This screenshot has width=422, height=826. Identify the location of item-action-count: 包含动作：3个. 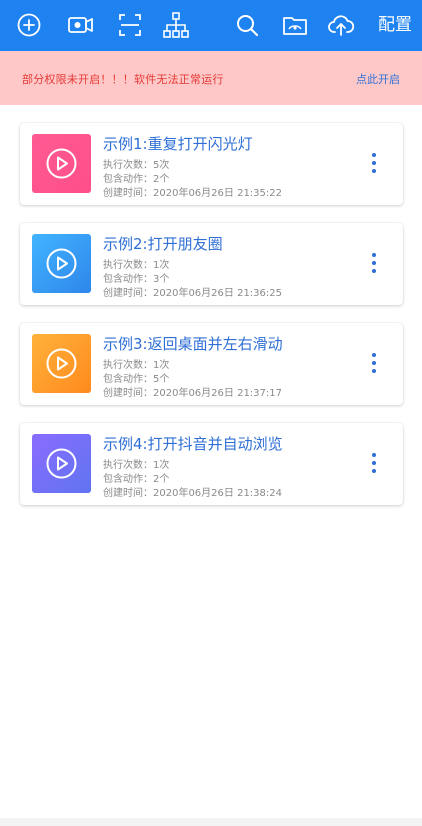
(136, 279).